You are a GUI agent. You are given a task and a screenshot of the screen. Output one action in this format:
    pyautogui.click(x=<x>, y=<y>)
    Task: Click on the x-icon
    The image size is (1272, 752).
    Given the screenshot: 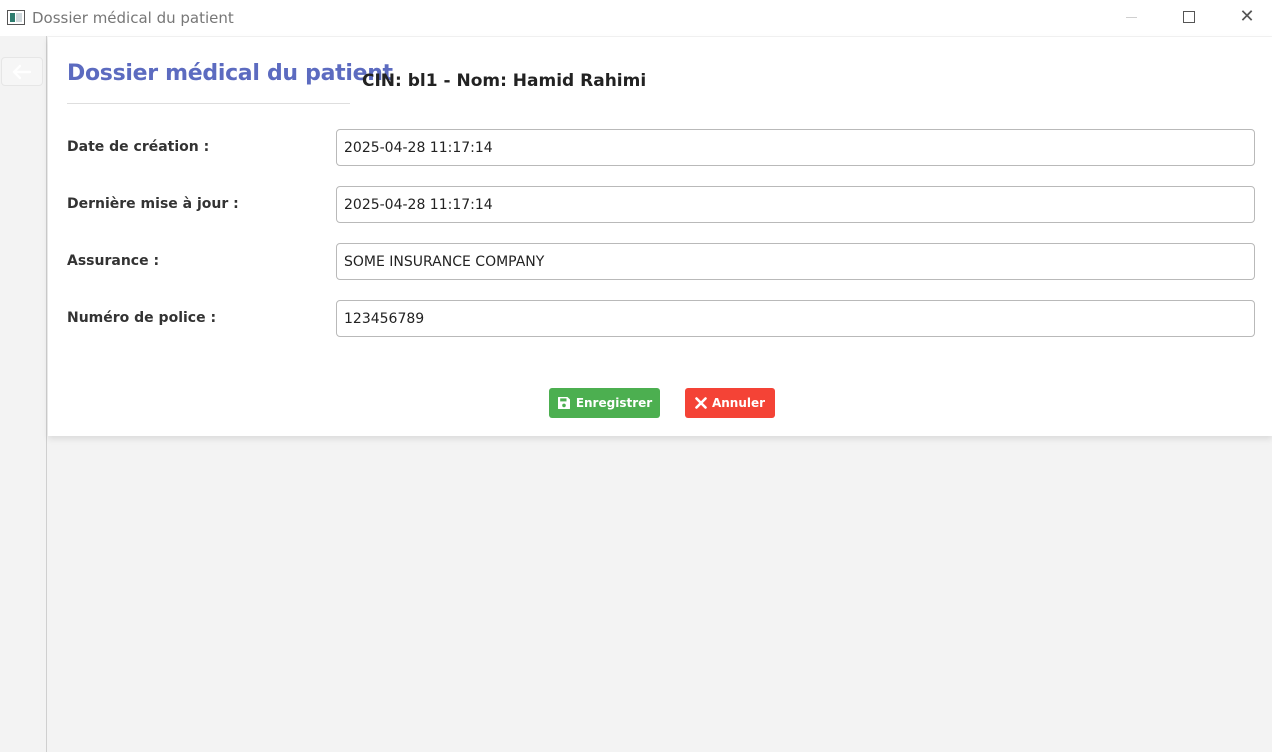 What is the action you would take?
    pyautogui.click(x=701, y=403)
    